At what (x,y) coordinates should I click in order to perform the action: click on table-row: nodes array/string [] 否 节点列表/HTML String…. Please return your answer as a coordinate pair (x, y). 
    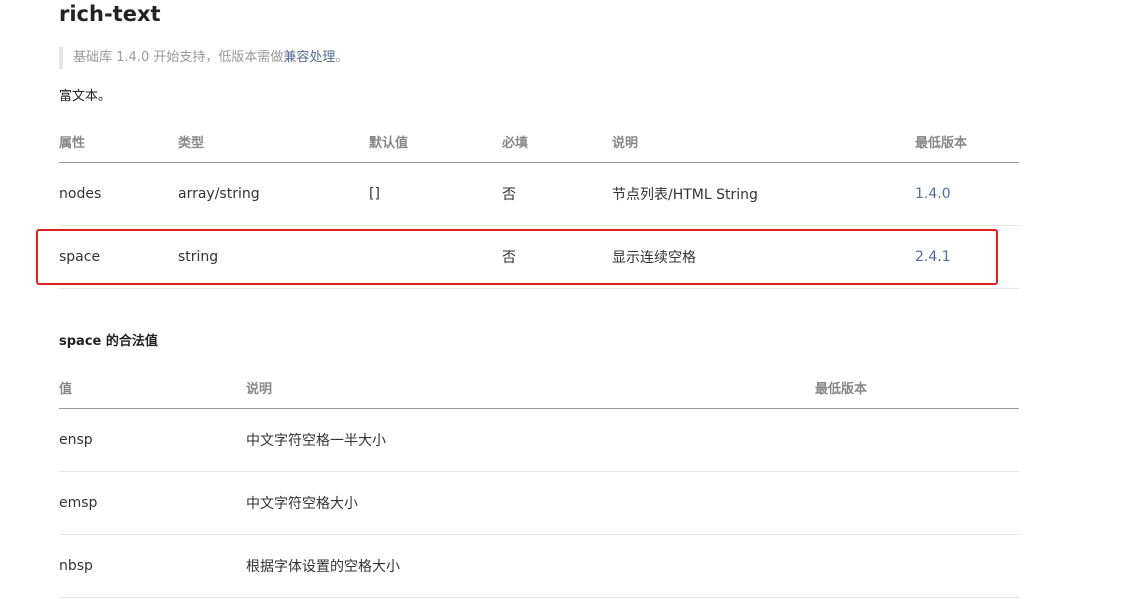
    Looking at the image, I should click on (539, 194).